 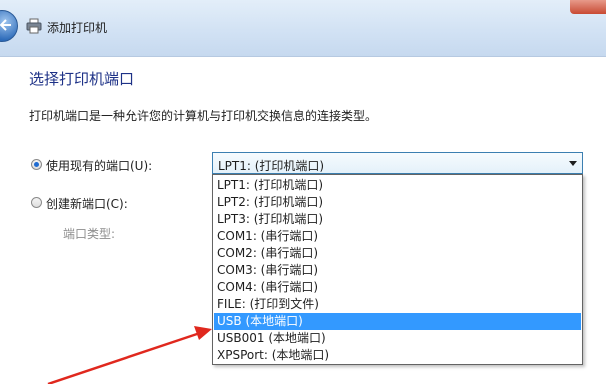 I want to click on port-option-com3: COM3: (串行端口), so click(x=397, y=270).